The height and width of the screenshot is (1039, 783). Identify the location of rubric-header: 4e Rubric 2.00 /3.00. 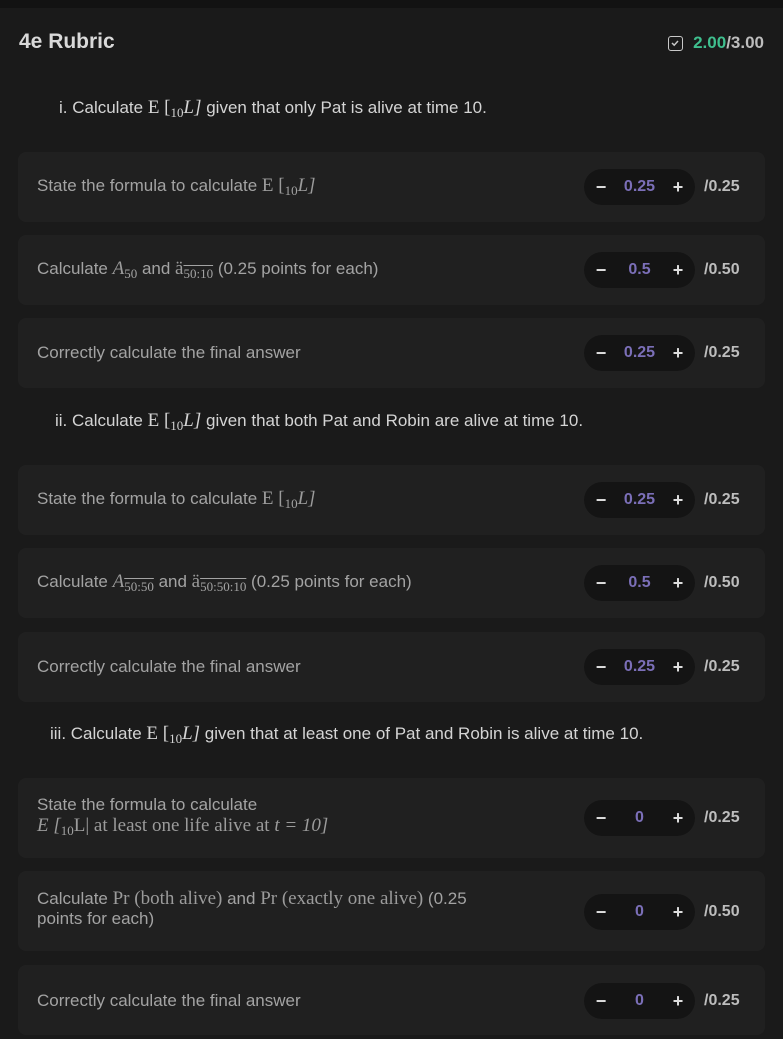
(391, 43).